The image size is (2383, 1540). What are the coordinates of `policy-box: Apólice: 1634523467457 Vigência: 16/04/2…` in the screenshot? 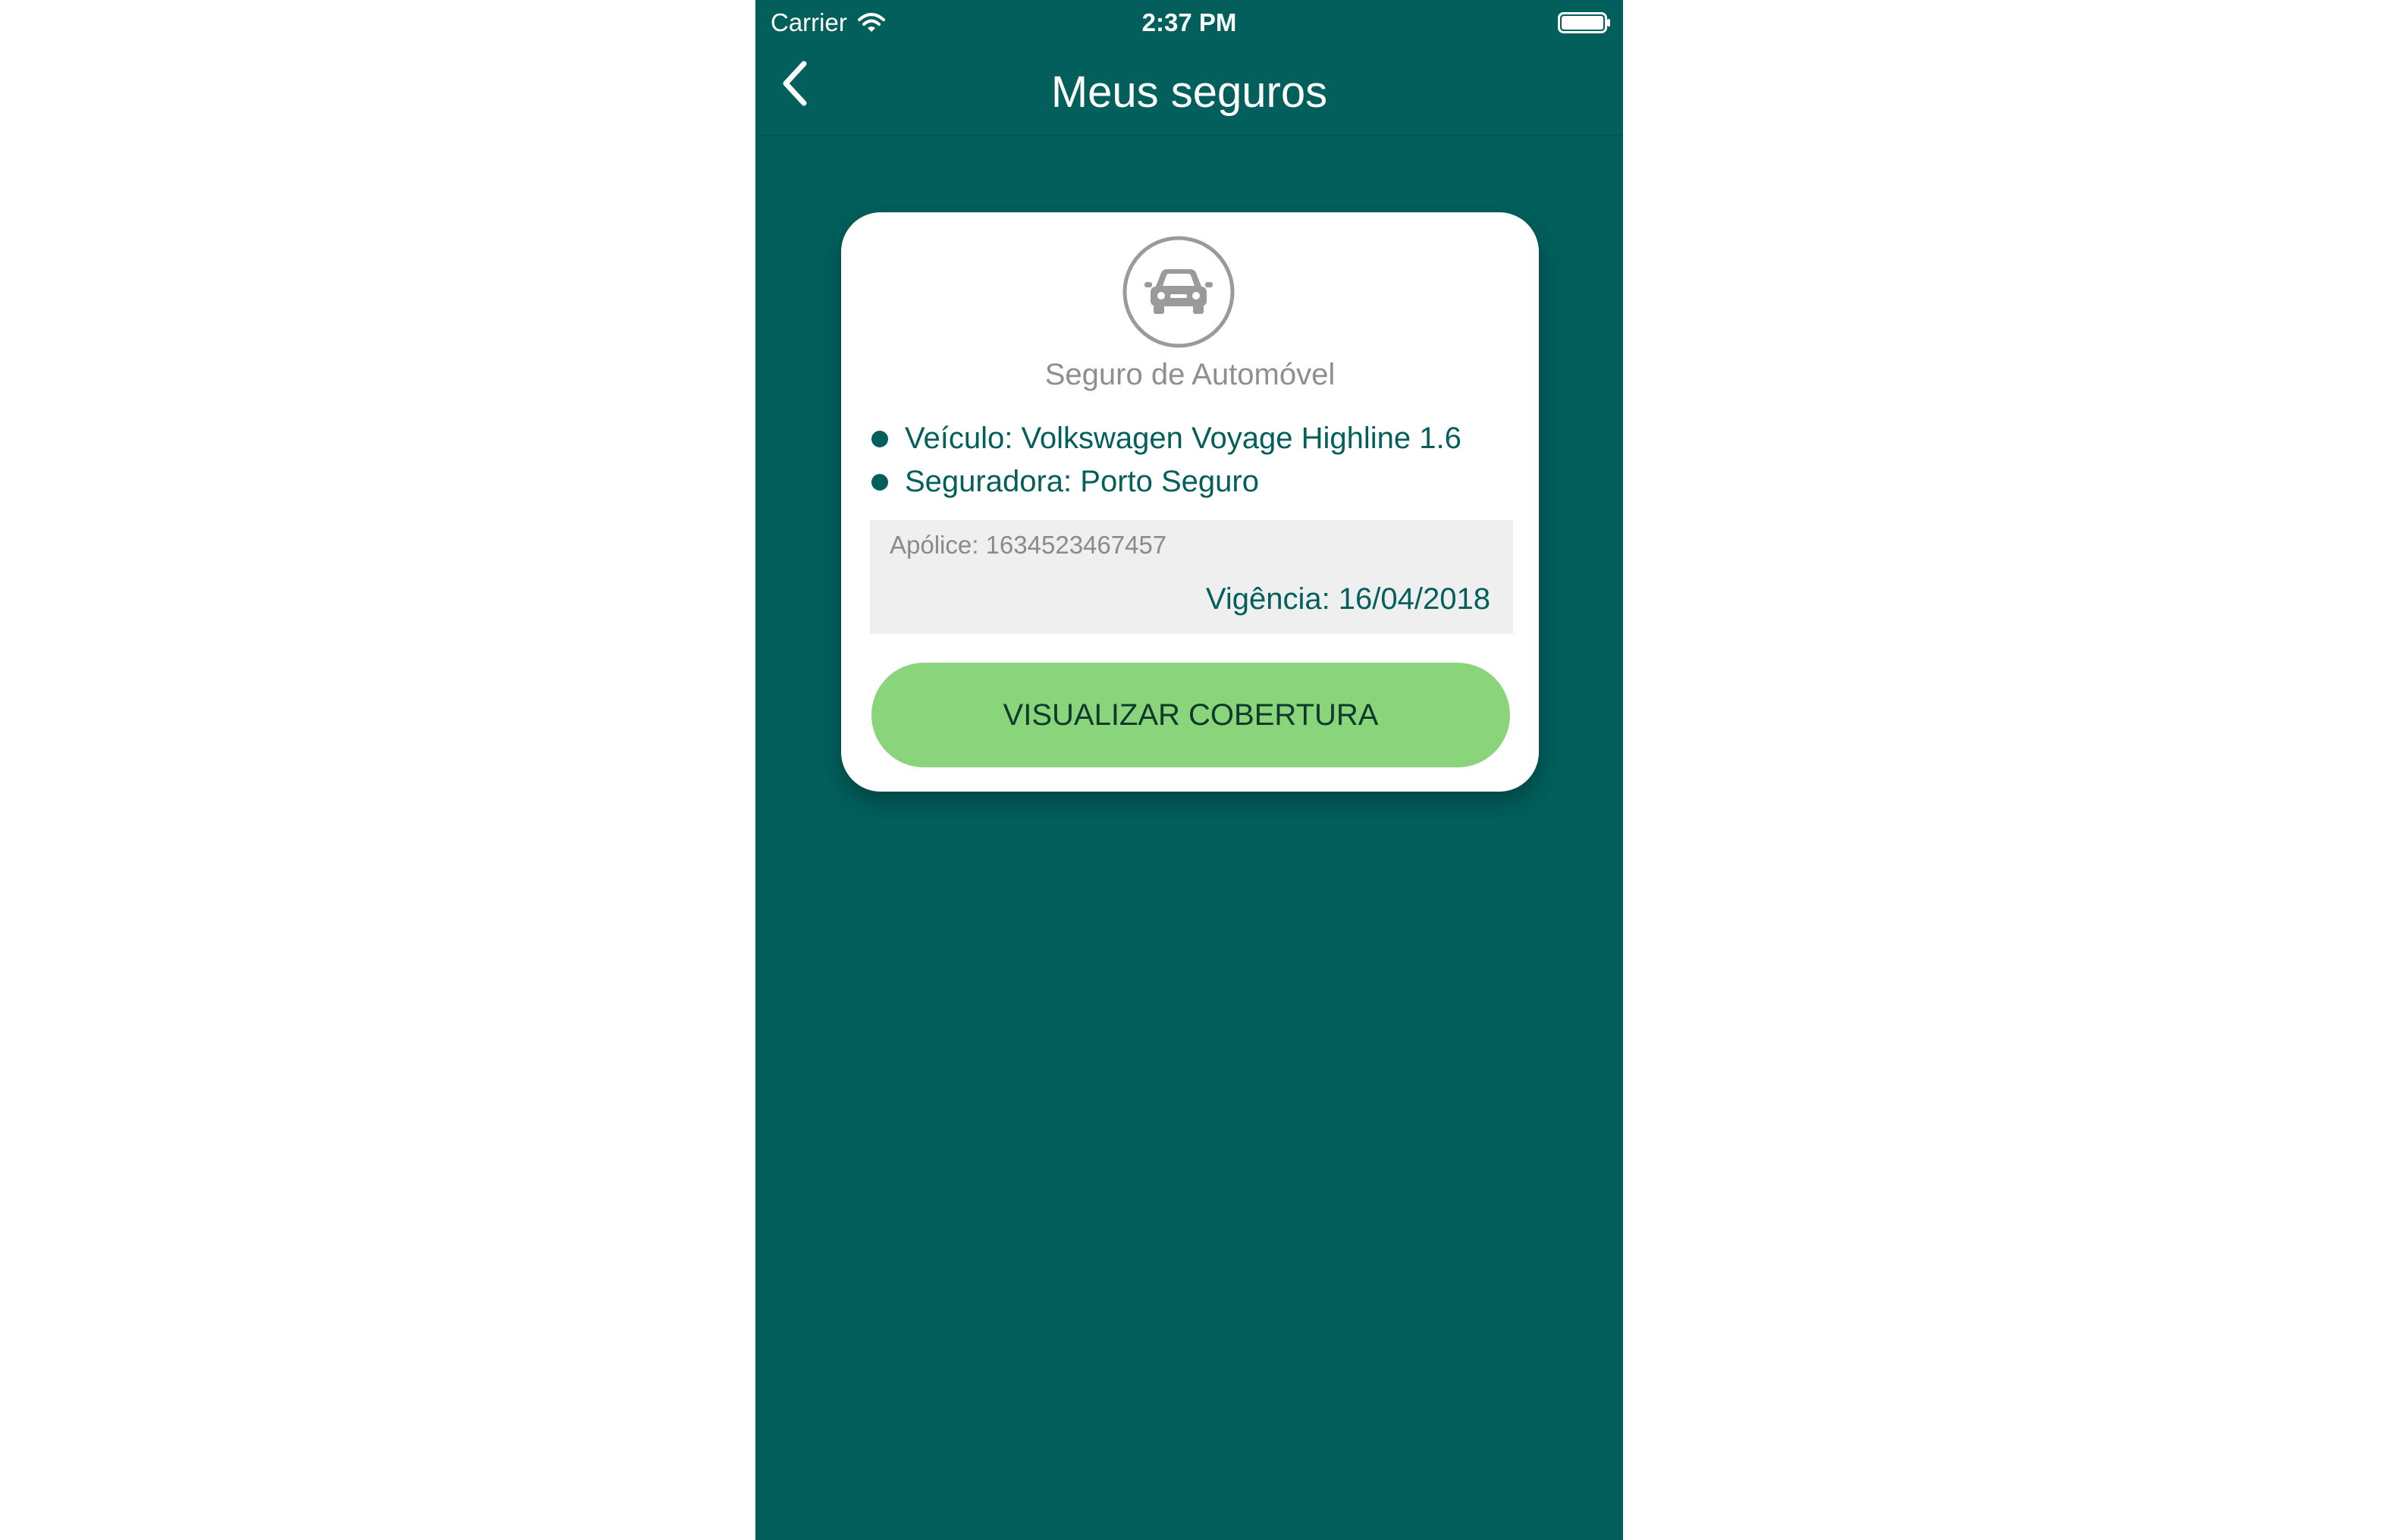 It's located at (1191, 577).